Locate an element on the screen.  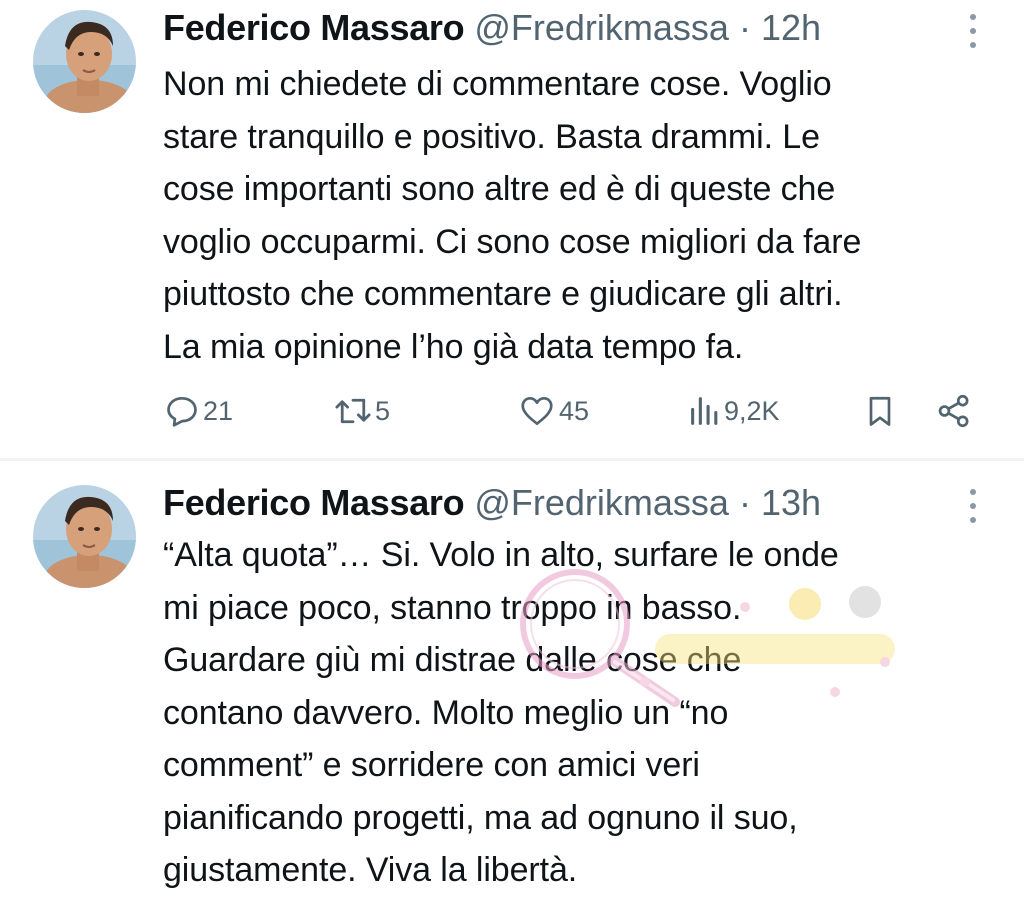
like-count: 45 is located at coordinates (574, 410).